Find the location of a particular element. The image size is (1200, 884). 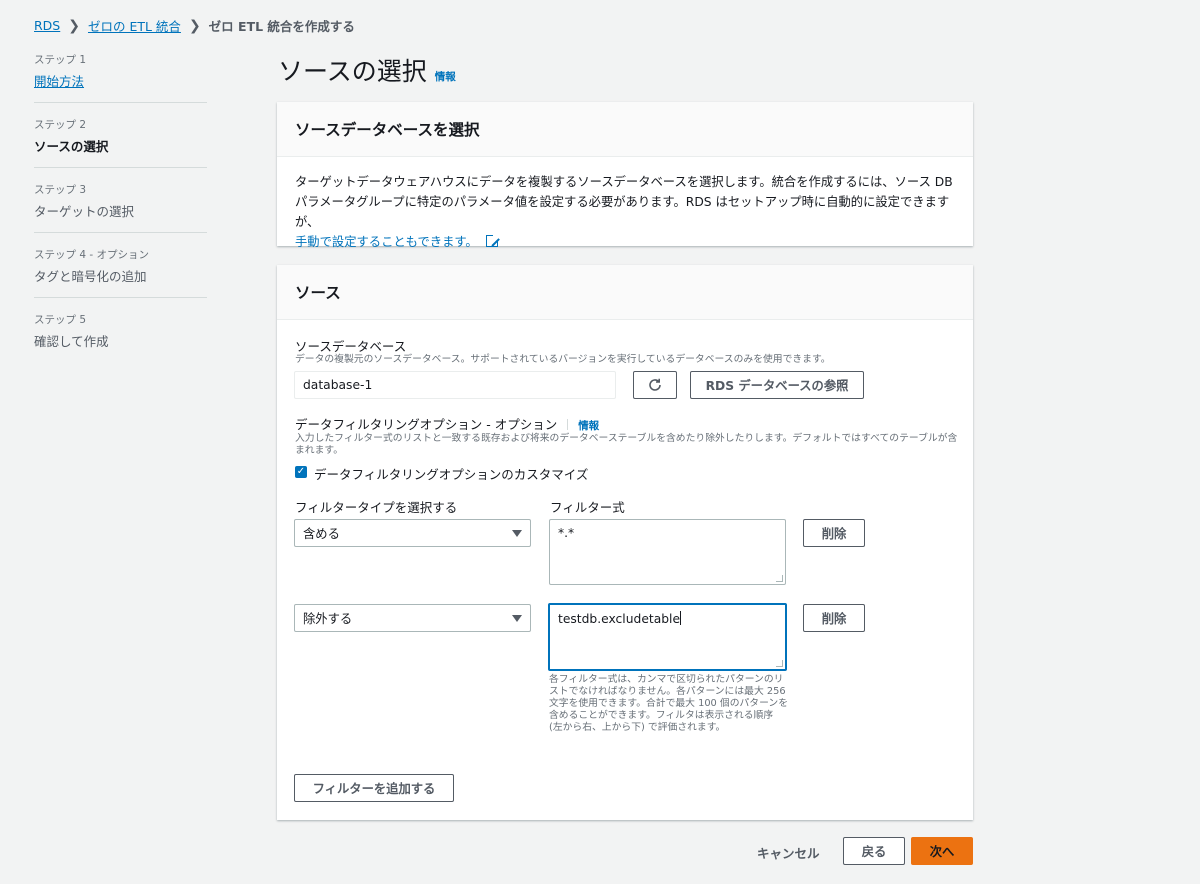

info-link: 情報 is located at coordinates (445, 76).